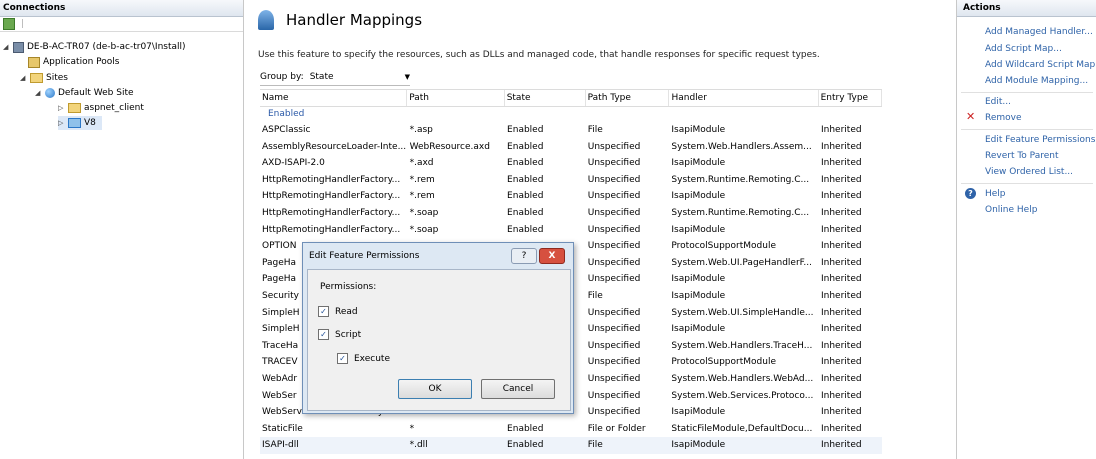  Describe the element at coordinates (96, 93) in the screenshot. I see `tree-node-label: Default Web Site` at that location.